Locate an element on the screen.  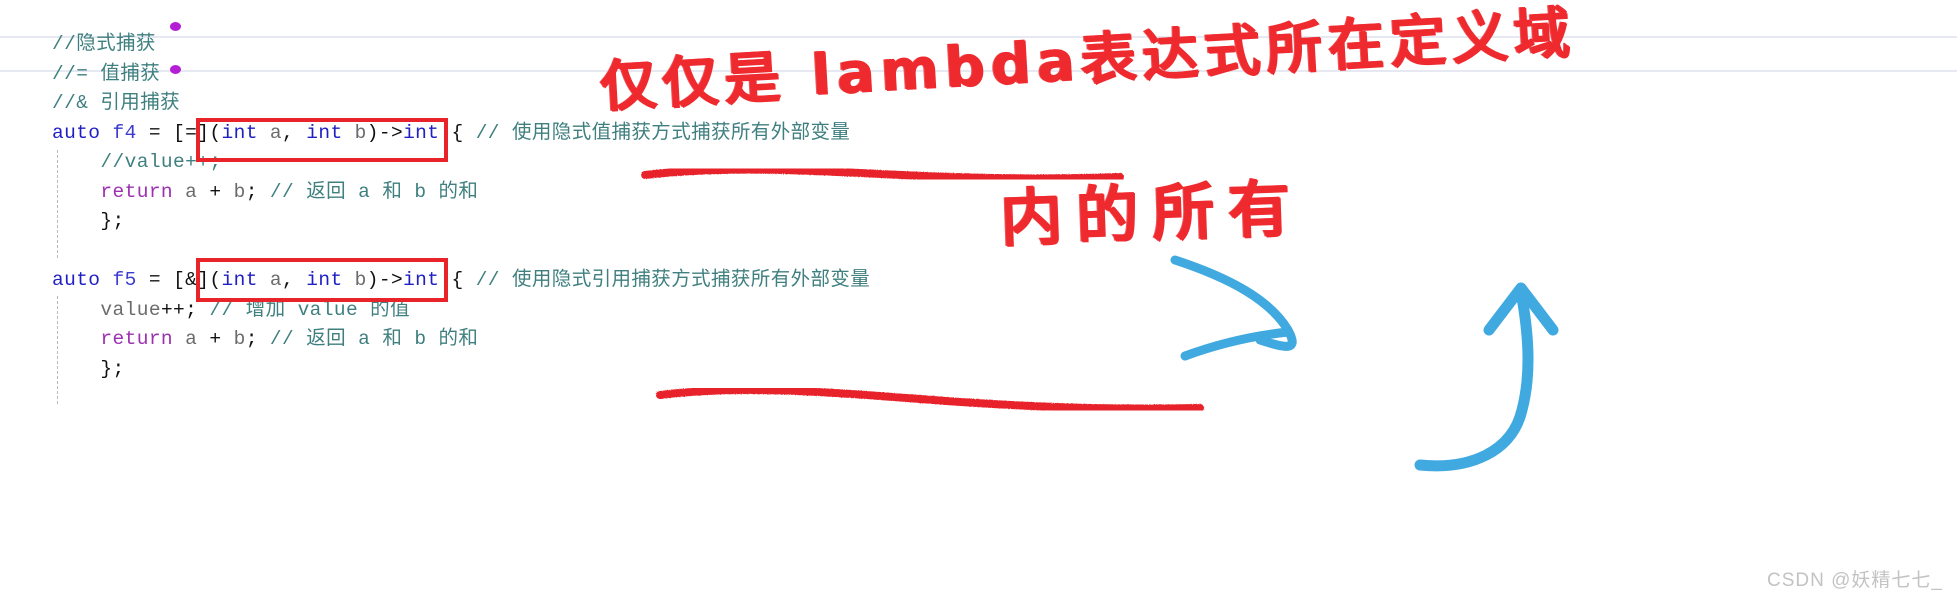
code-line: //value++; is located at coordinates (461, 163).